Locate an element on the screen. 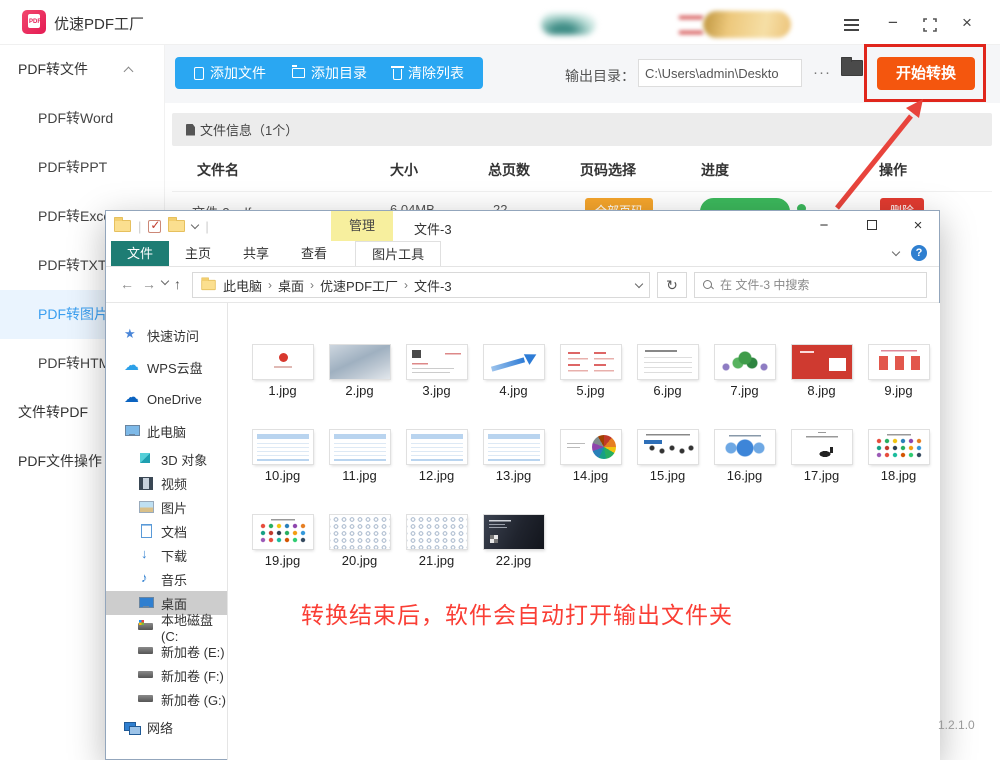  explorer-close-icon: × is located at coordinates (918, 226).